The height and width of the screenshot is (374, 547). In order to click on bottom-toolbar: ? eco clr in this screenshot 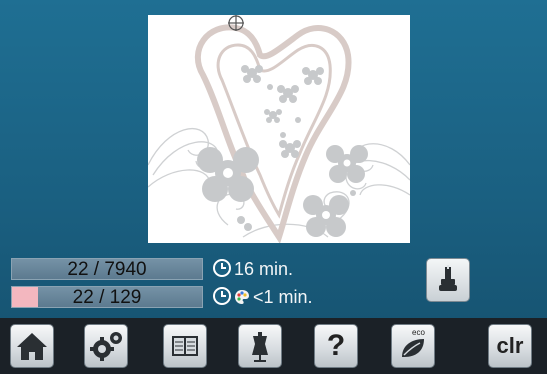, I will do `click(273, 346)`.